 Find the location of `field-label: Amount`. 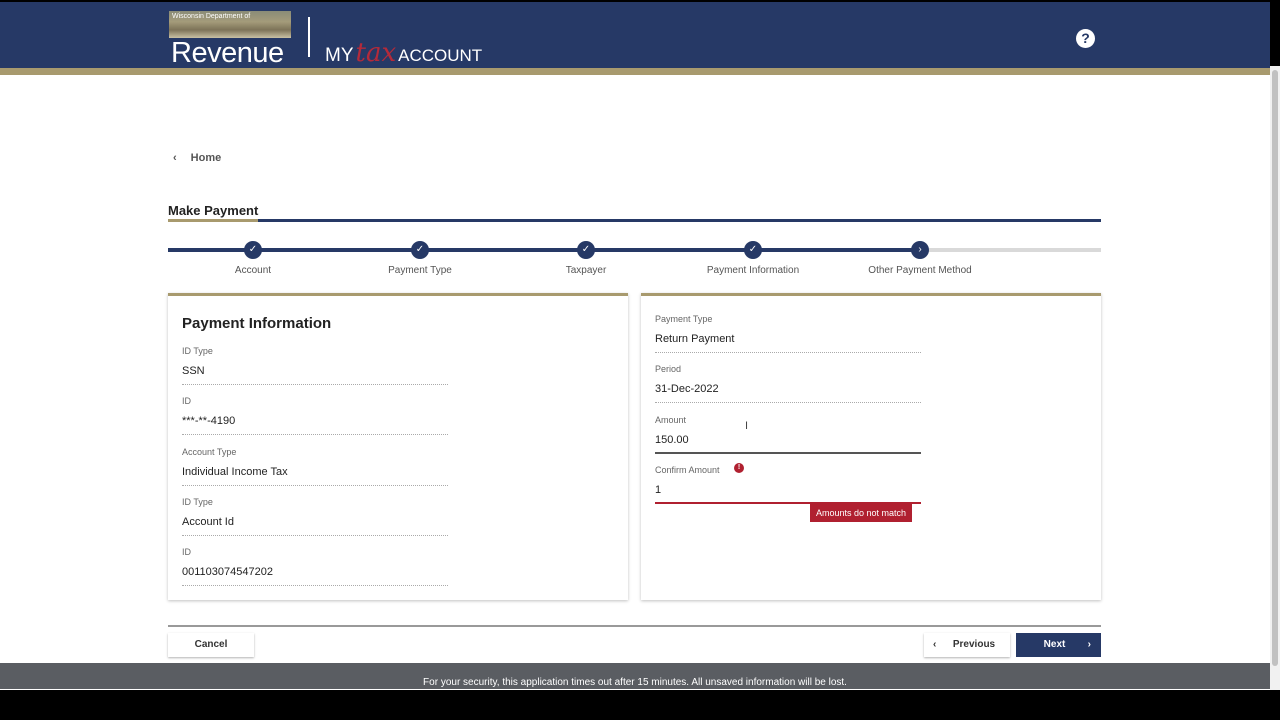

field-label: Amount is located at coordinates (671, 420).